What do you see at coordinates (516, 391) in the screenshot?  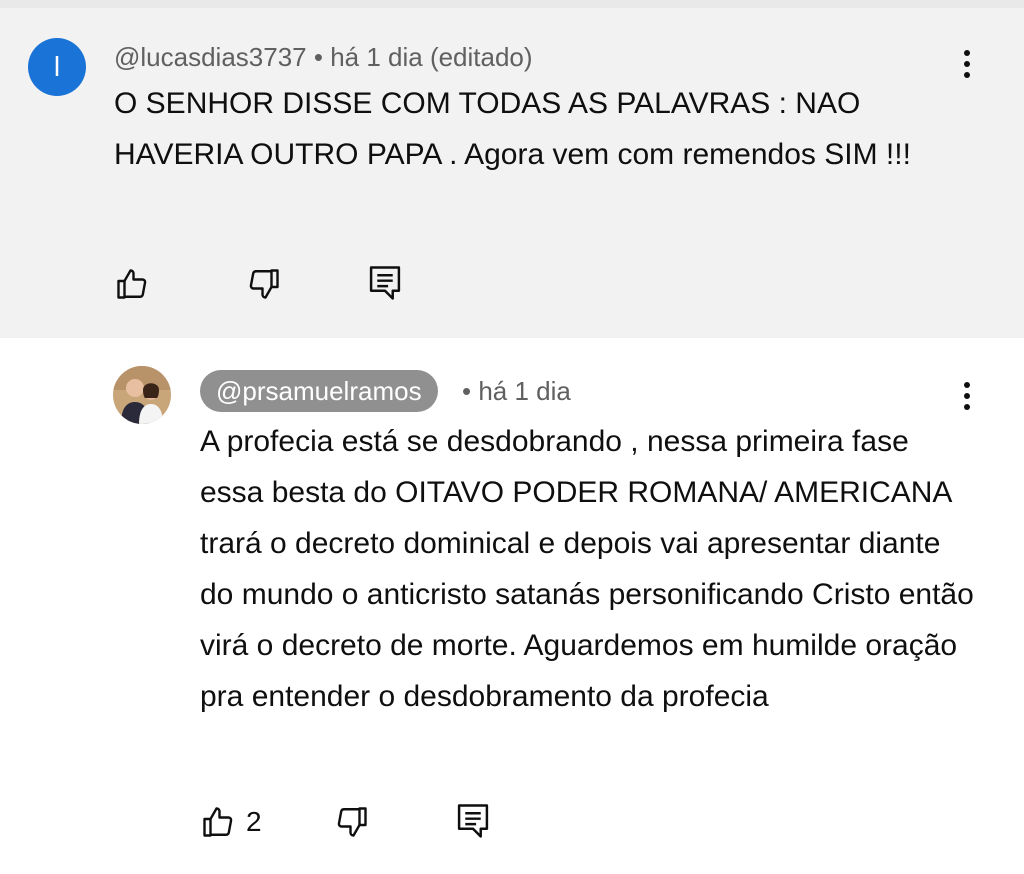 I see `comment-time: • há 1 dia` at bounding box center [516, 391].